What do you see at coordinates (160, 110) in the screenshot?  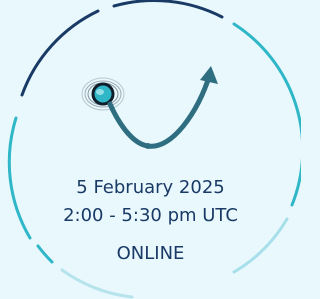 I see `swoosh-arrow` at bounding box center [160, 110].